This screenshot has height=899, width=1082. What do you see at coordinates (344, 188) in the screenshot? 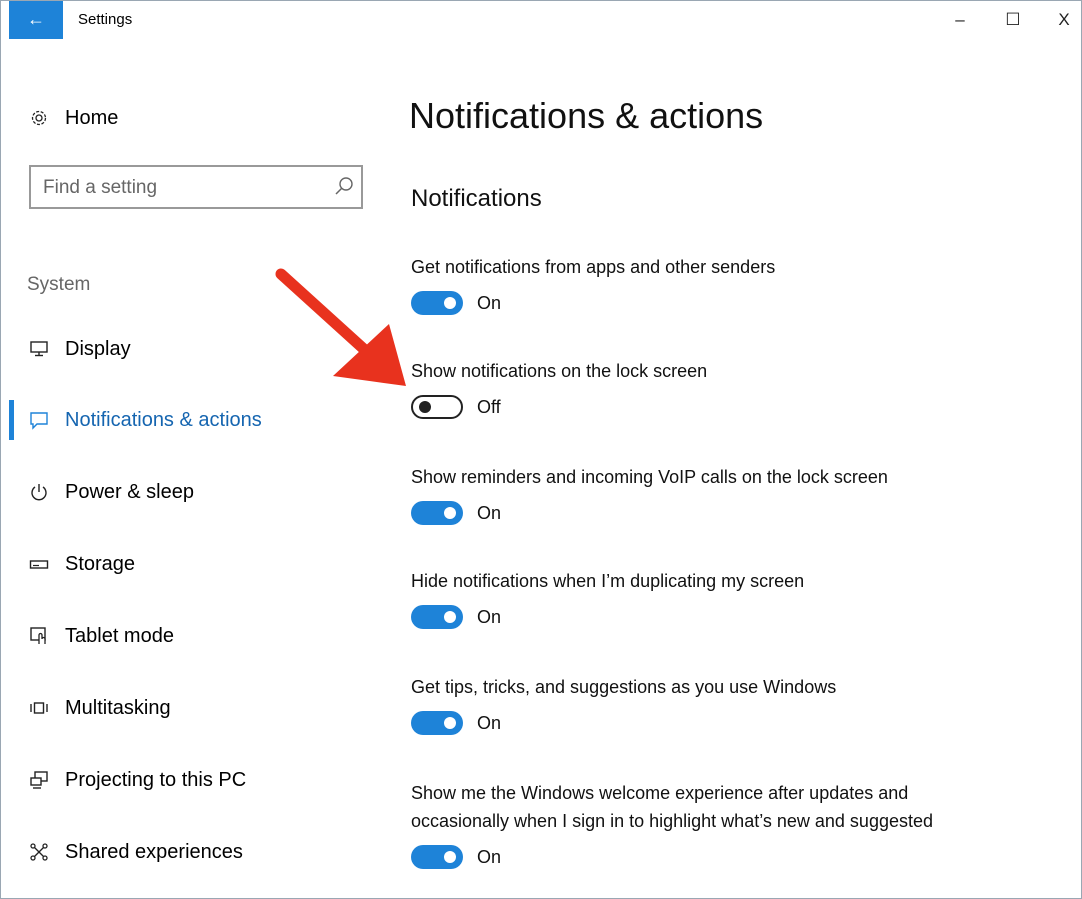
I see `search-icon` at bounding box center [344, 188].